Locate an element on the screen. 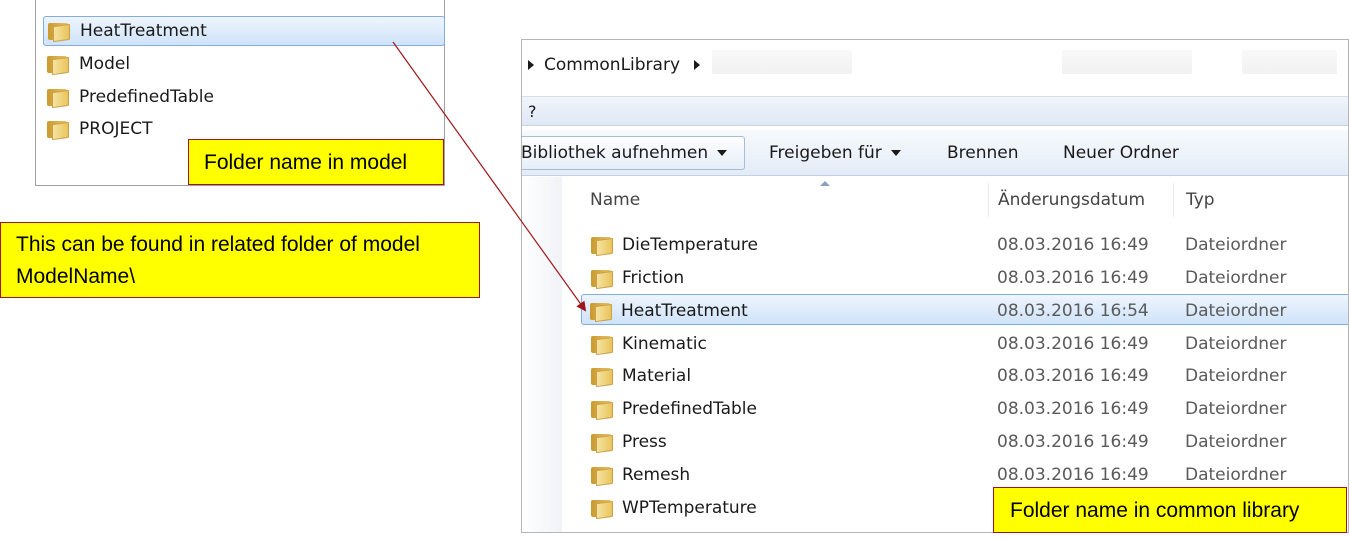 The height and width of the screenshot is (540, 1349). breadcrumb-commonlibrary: CommonLibrary is located at coordinates (612, 65).